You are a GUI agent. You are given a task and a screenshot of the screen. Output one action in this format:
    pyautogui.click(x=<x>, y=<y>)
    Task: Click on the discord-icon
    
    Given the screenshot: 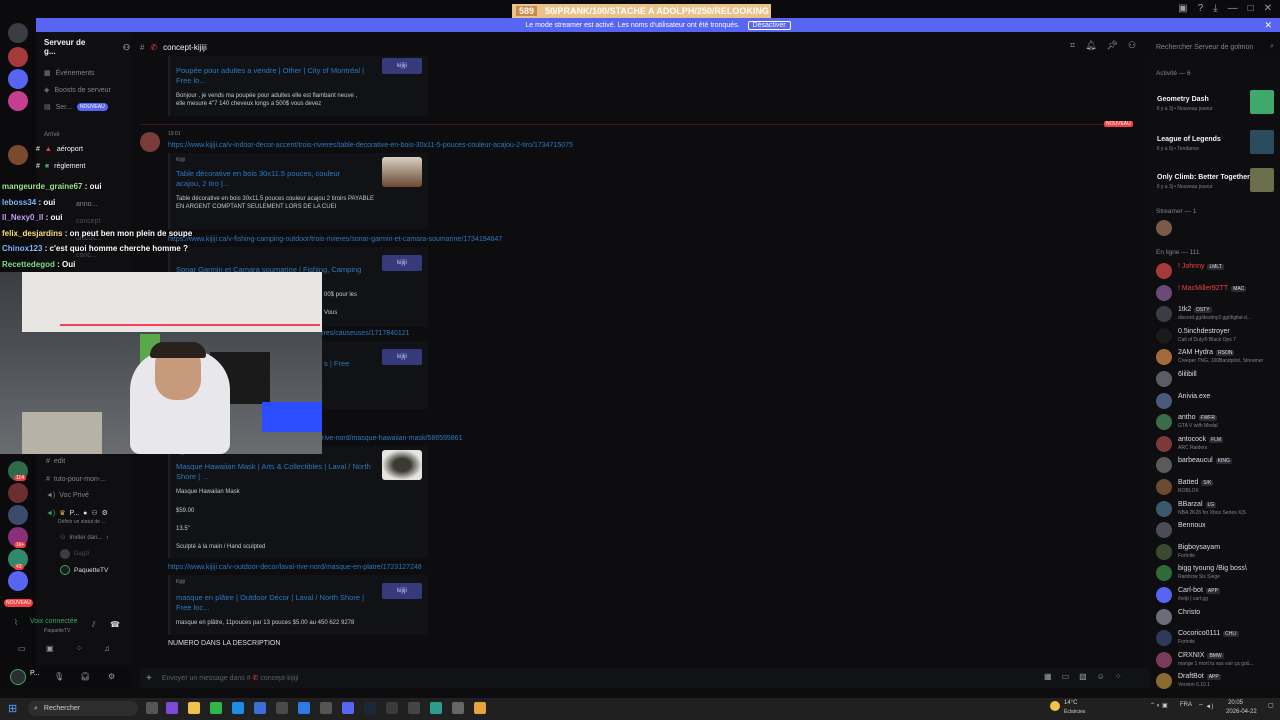 What is the action you would take?
    pyautogui.click(x=348, y=708)
    